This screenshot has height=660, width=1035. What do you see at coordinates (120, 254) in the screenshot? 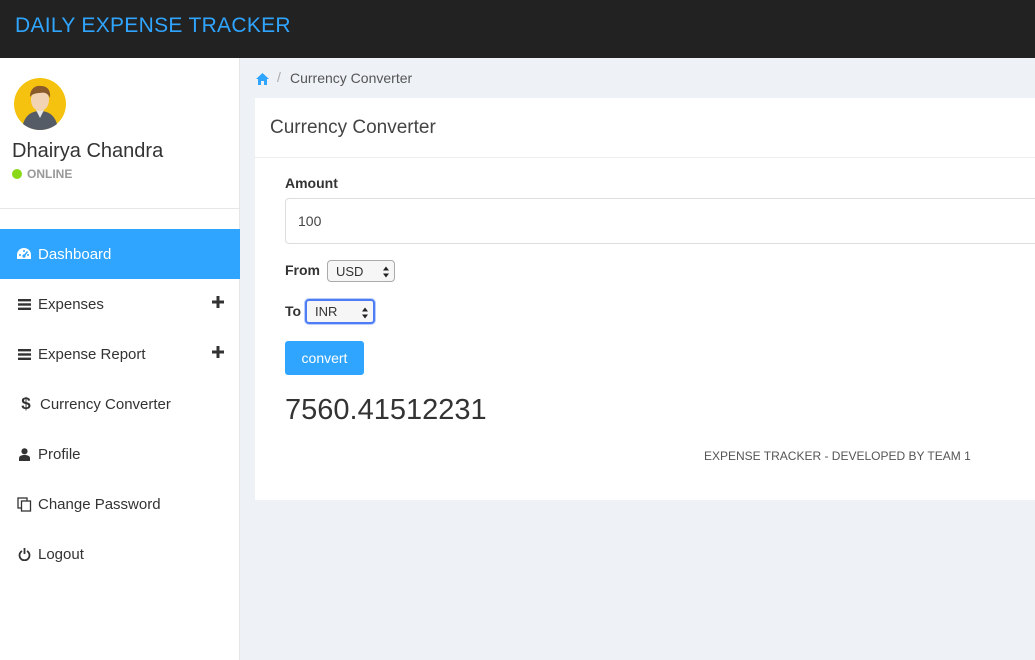
I see `sidebar-item-dashboard: Dashboard` at bounding box center [120, 254].